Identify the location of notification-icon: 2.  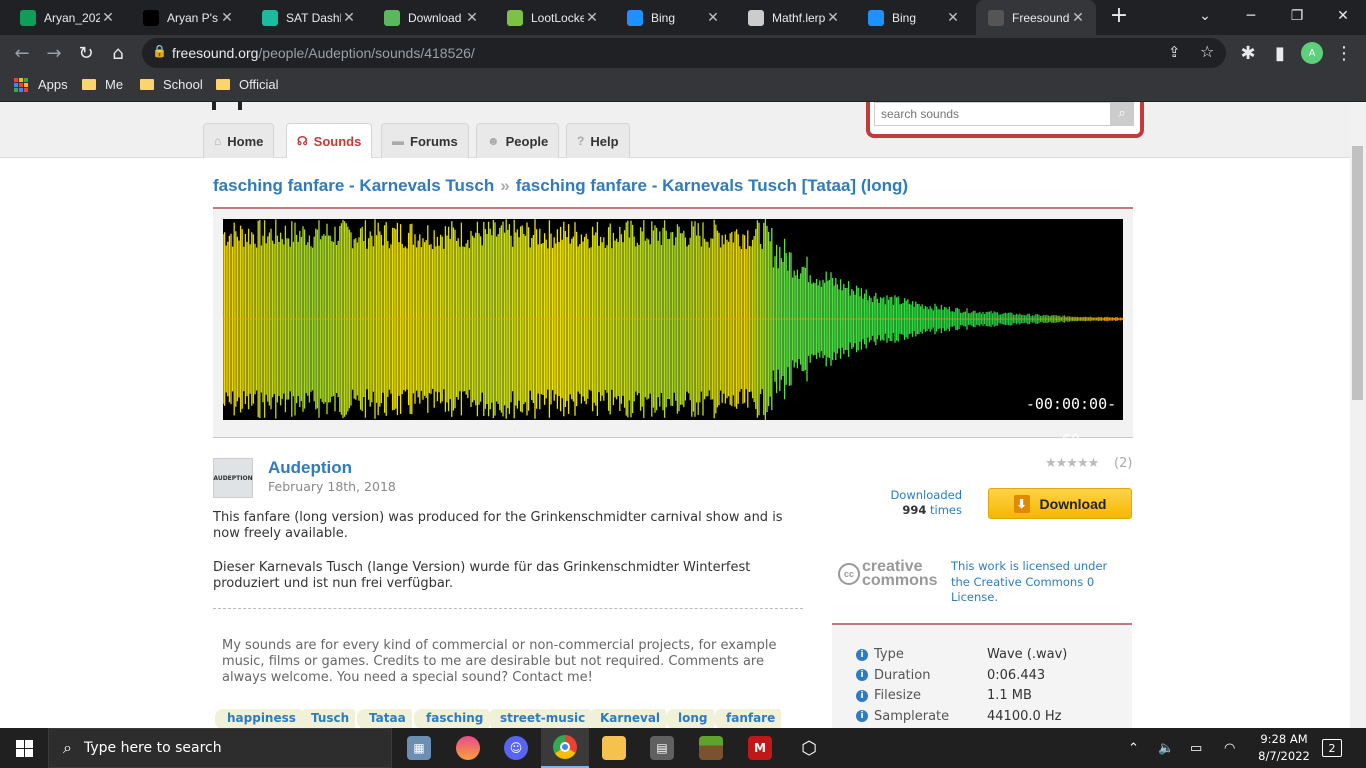
(1332, 748).